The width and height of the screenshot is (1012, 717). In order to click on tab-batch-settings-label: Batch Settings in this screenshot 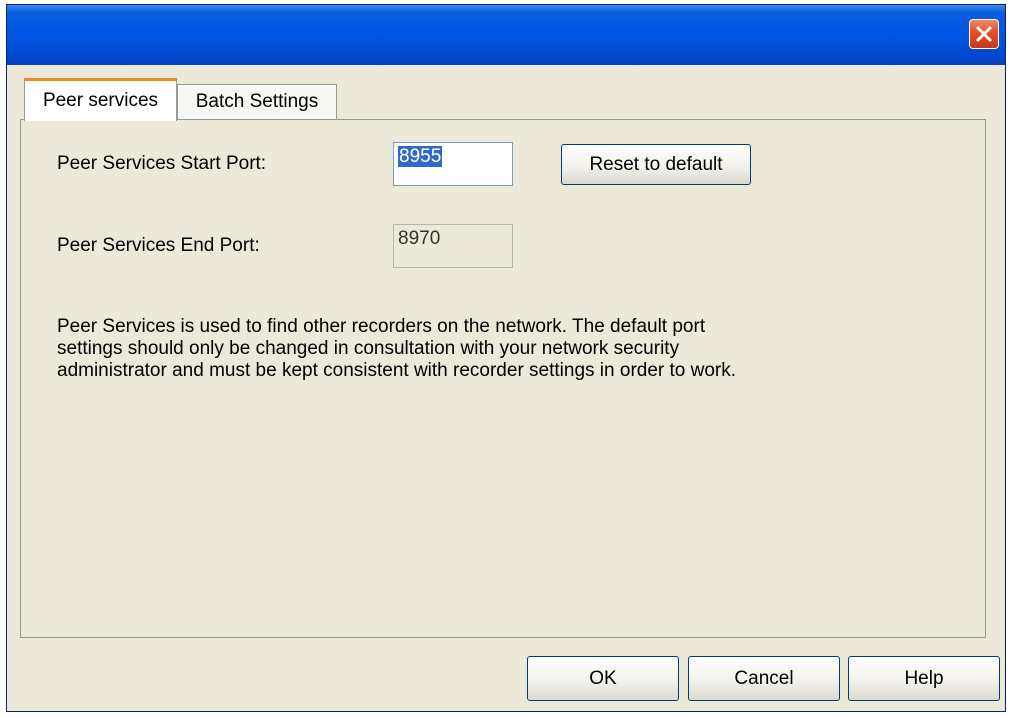, I will do `click(257, 101)`.